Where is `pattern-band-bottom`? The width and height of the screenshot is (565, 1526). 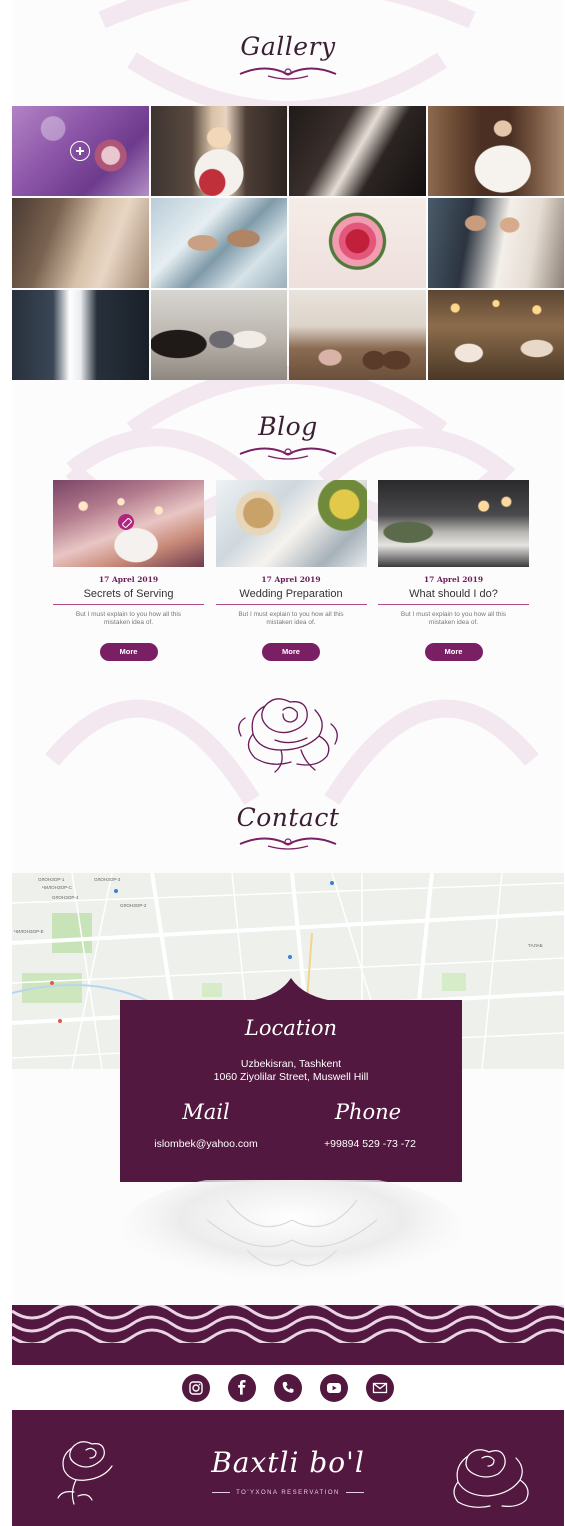 pattern-band-bottom is located at coordinates (288, 1354).